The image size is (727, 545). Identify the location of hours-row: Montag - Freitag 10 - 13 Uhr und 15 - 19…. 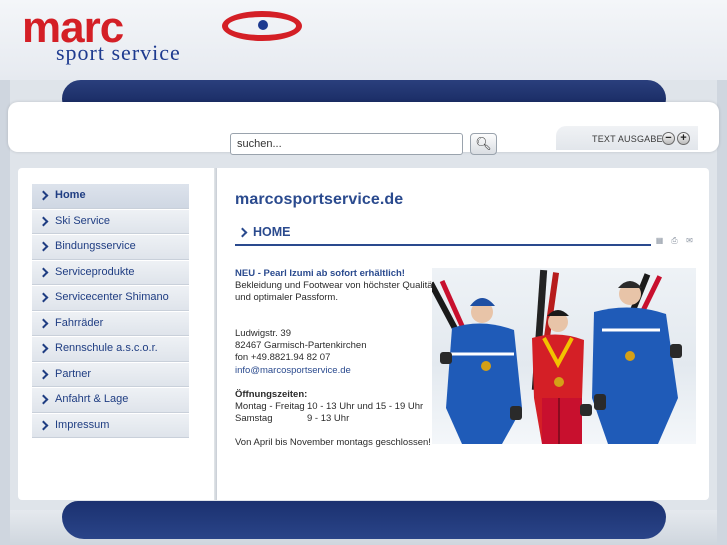
(335, 407).